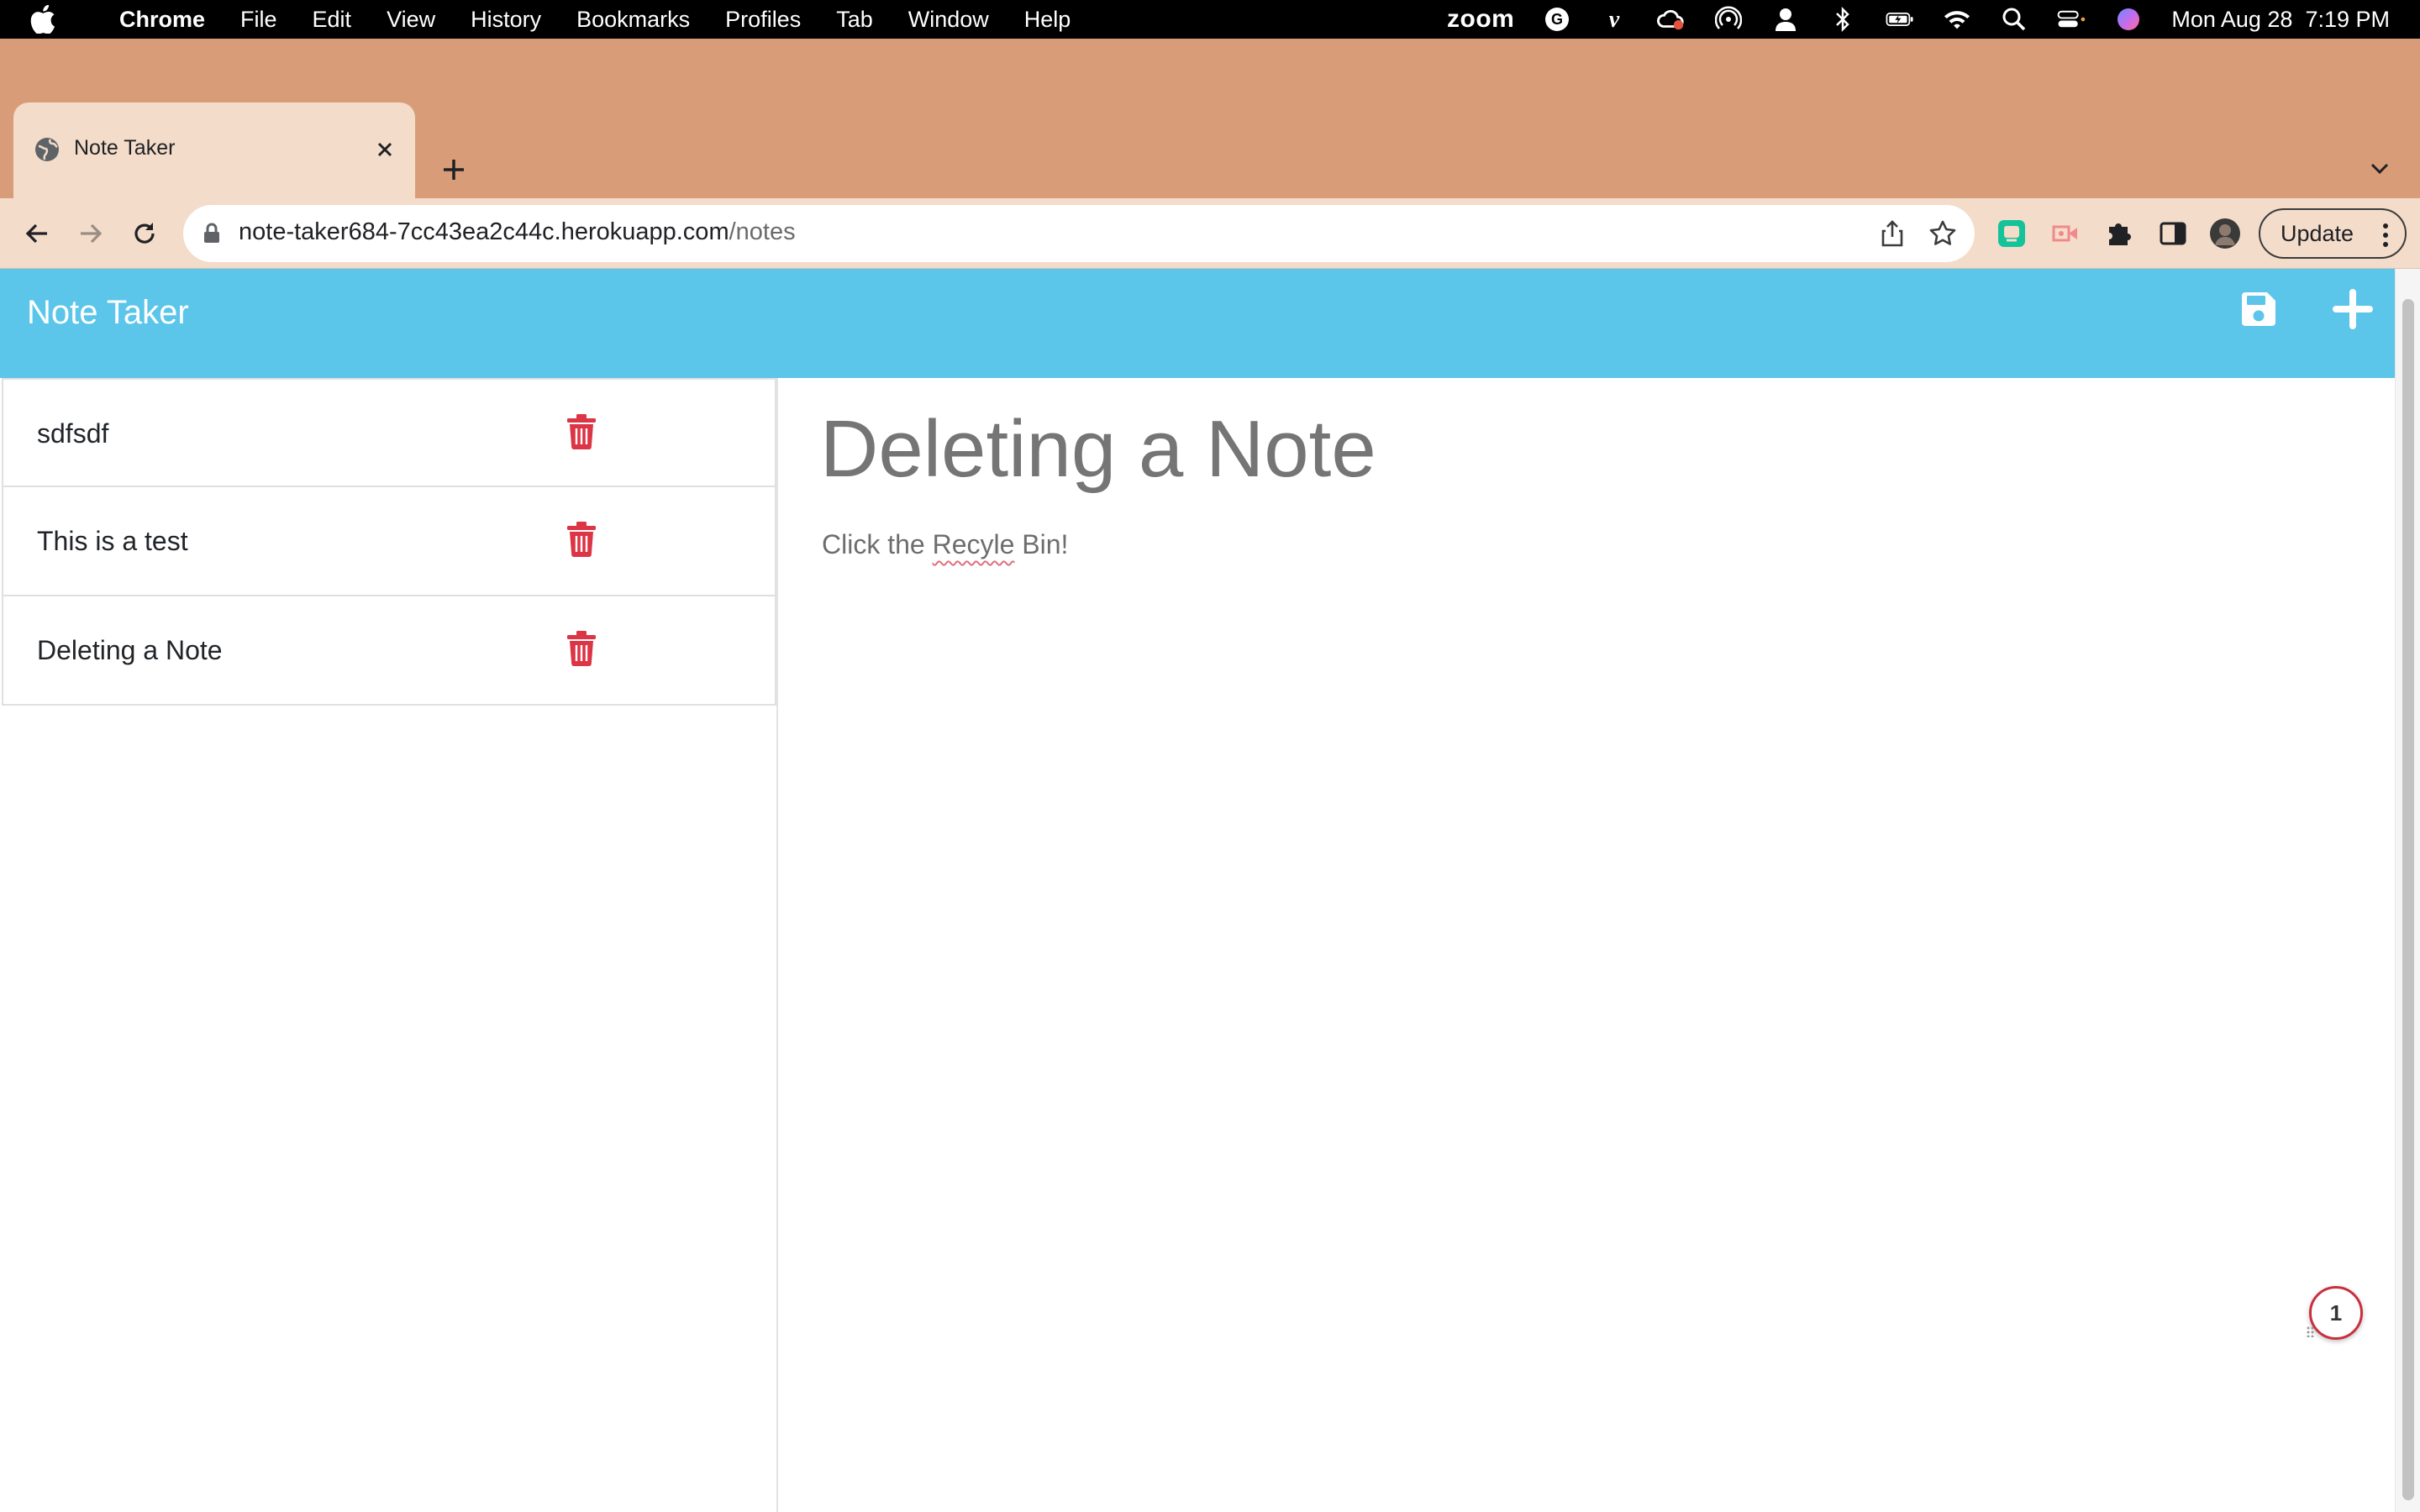  What do you see at coordinates (1900, 19) in the screenshot?
I see `battery-icon` at bounding box center [1900, 19].